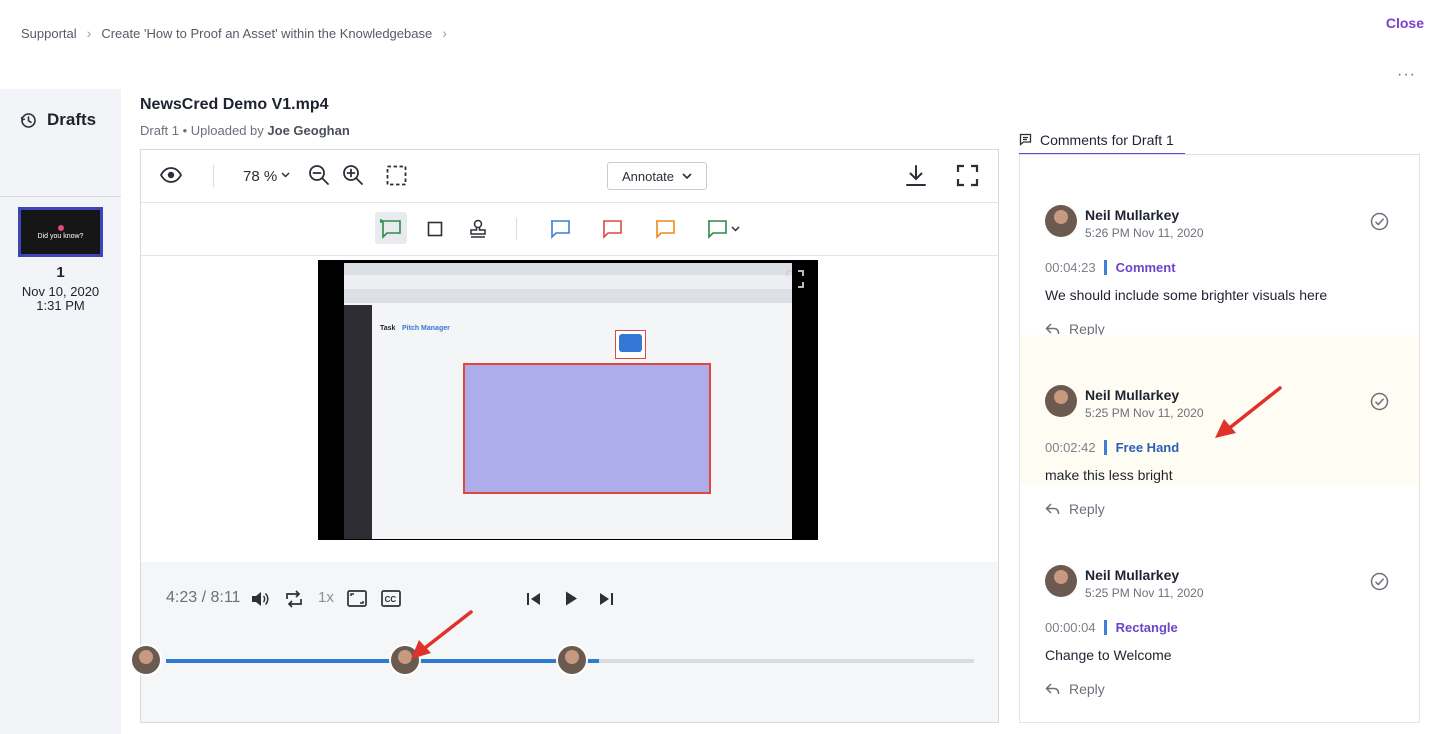 The height and width of the screenshot is (734, 1440). What do you see at coordinates (606, 599) in the screenshot?
I see `skip-forward-icon` at bounding box center [606, 599].